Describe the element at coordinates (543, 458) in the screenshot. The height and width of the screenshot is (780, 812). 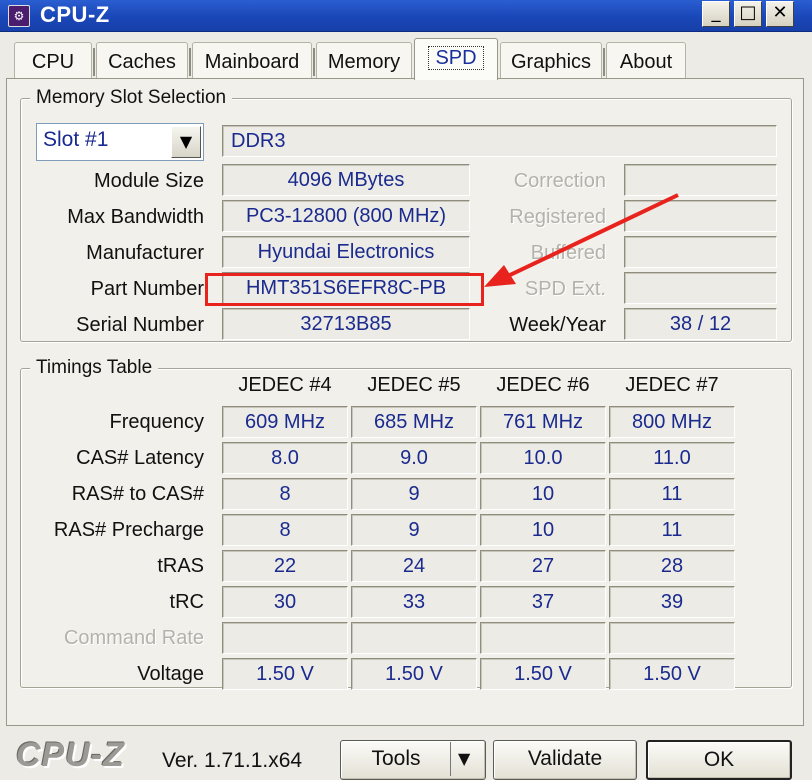
I see `timings-cell: 10.0` at that location.